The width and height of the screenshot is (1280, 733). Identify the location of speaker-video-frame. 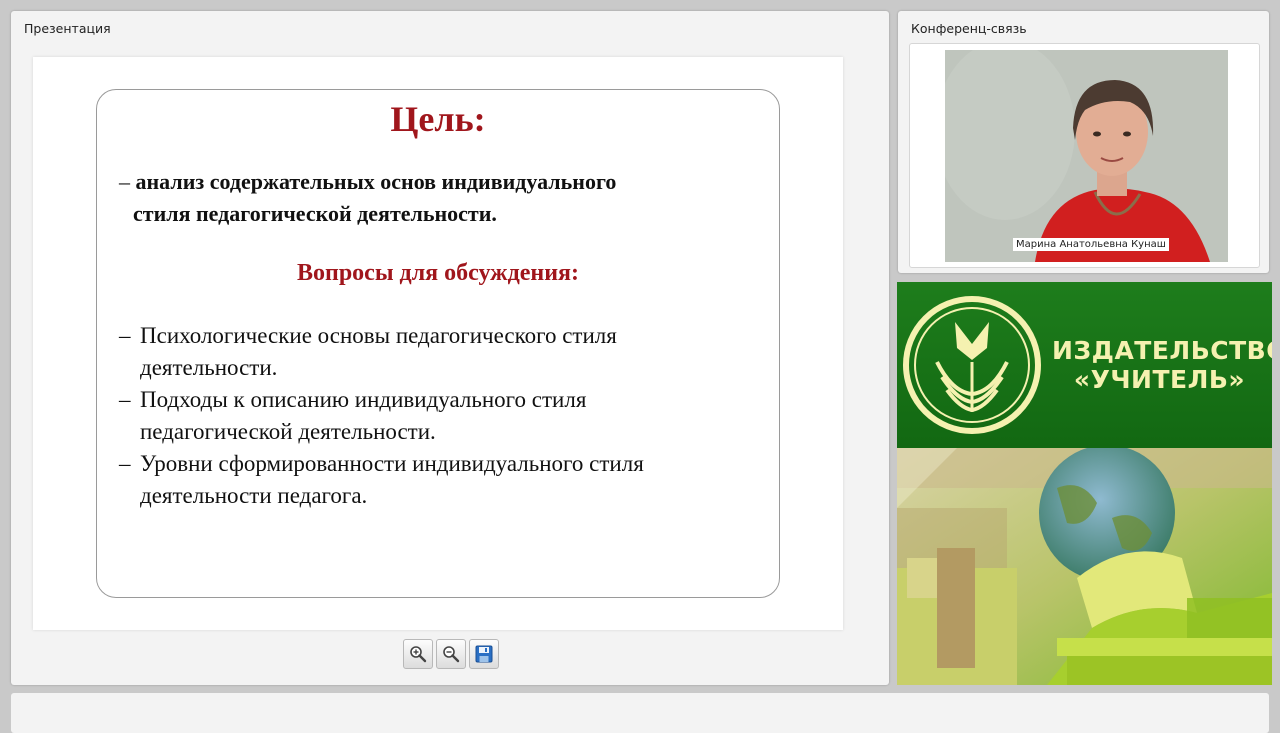
(1086, 156).